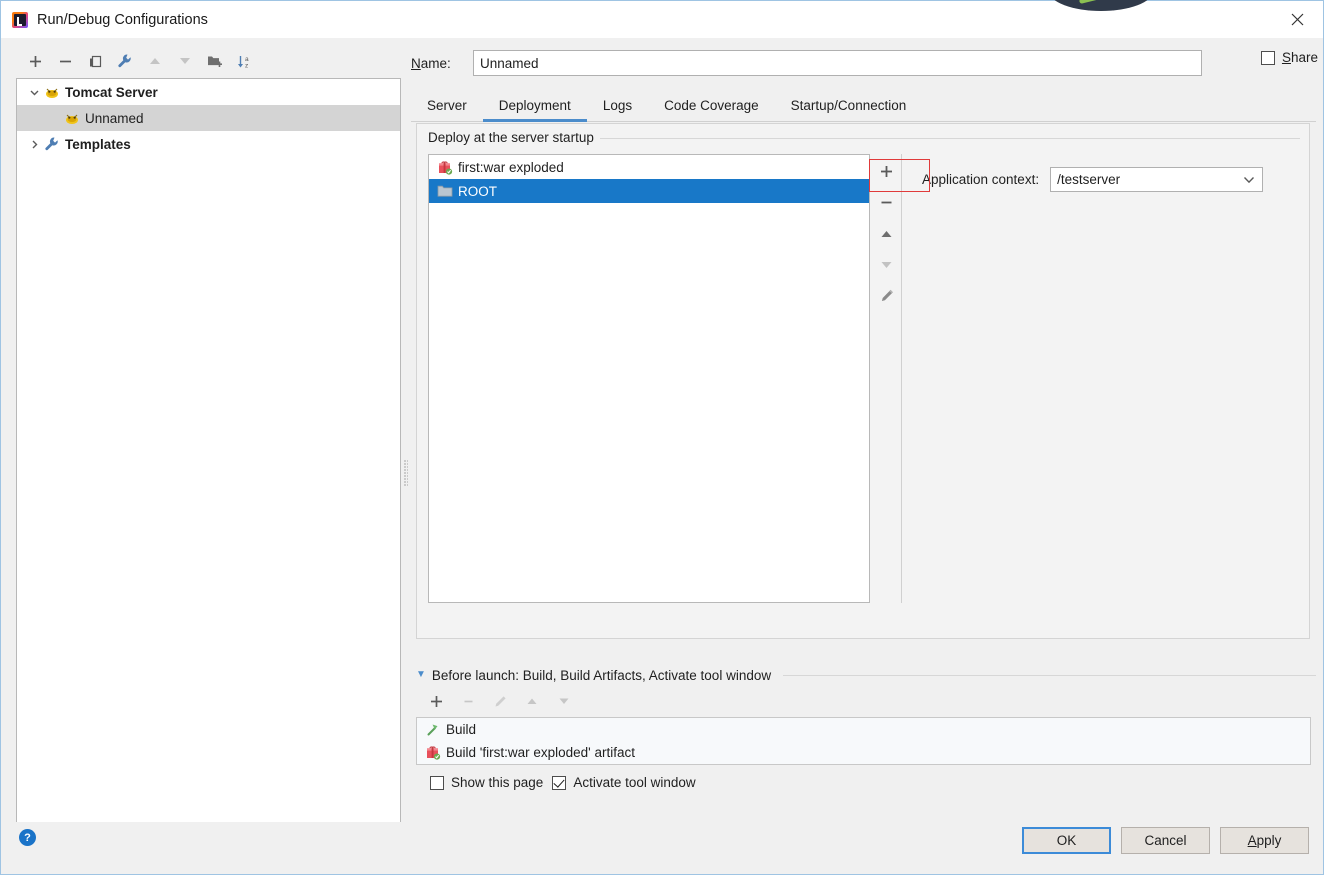 Image resolution: width=1324 pixels, height=875 pixels. Describe the element at coordinates (540, 752) in the screenshot. I see `list-item-label: Build 'first:war exploded' artifact` at that location.